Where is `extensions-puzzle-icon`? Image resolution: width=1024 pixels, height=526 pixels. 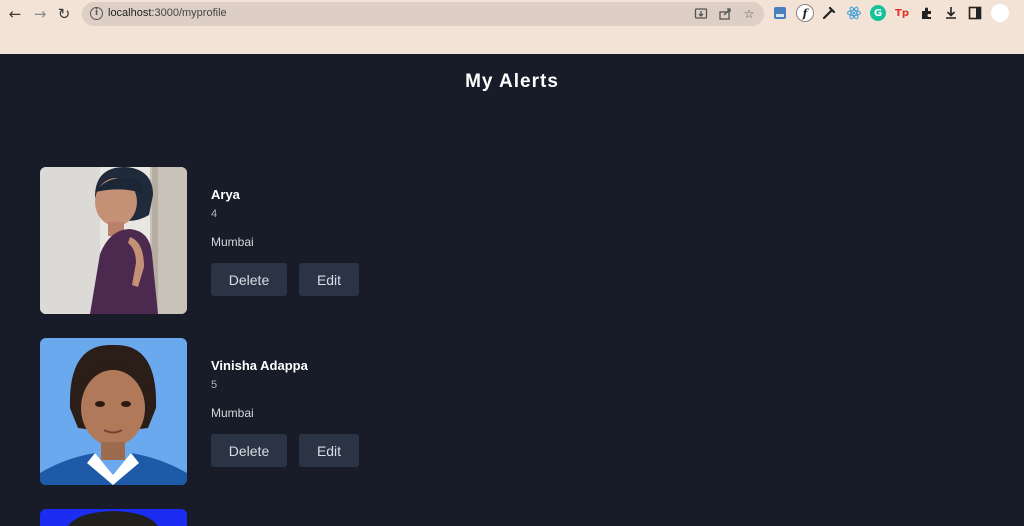
extensions-puzzle-icon is located at coordinates (927, 13).